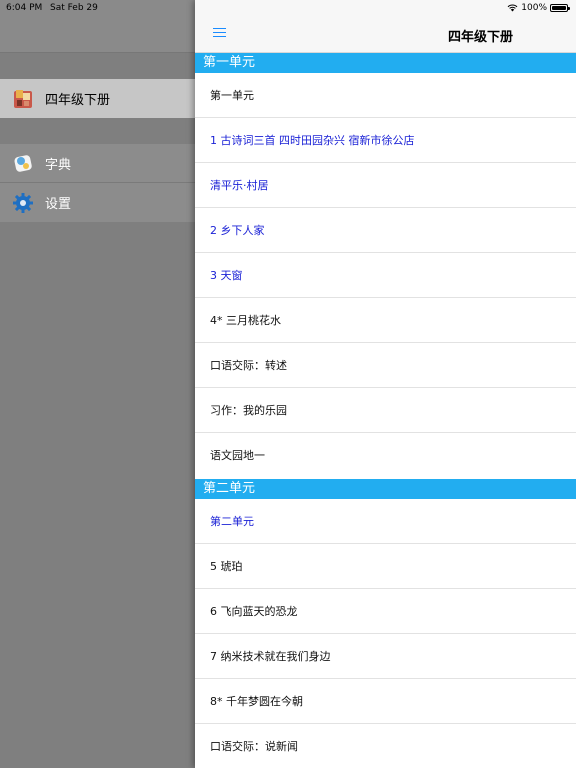 The width and height of the screenshot is (576, 768). I want to click on sidebar-item-dictionary: 字典, so click(97, 163).